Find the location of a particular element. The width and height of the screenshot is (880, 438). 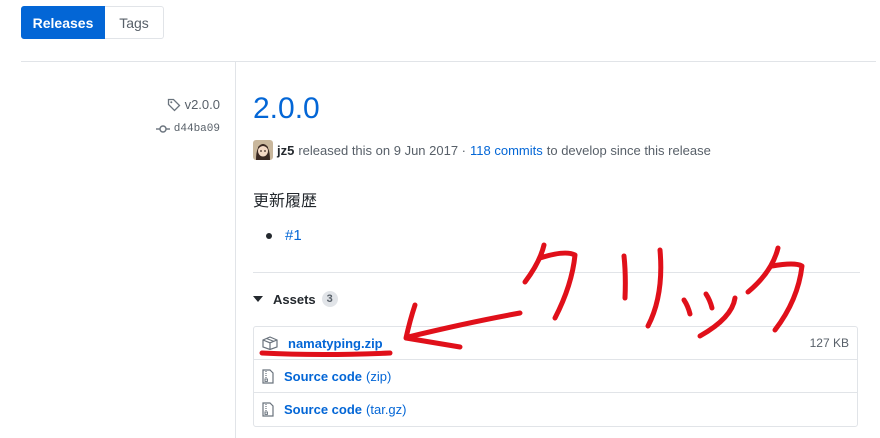

list-bullet is located at coordinates (269, 235).